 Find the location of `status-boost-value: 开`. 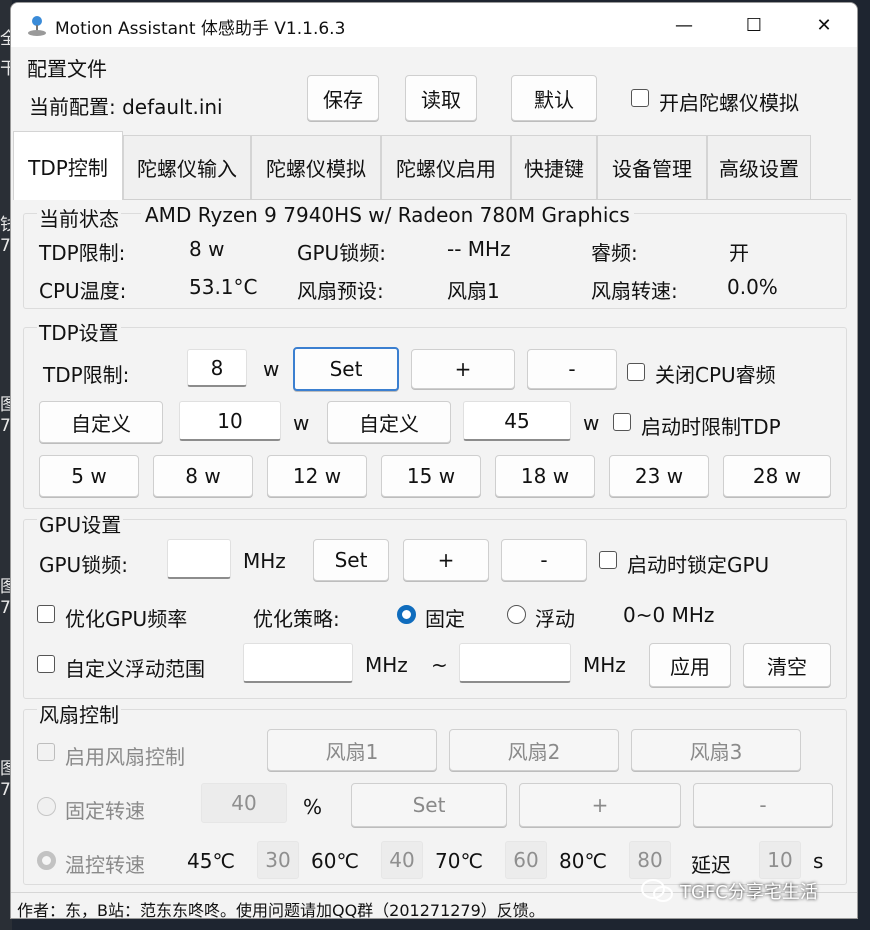

status-boost-value: 开 is located at coordinates (739, 253).